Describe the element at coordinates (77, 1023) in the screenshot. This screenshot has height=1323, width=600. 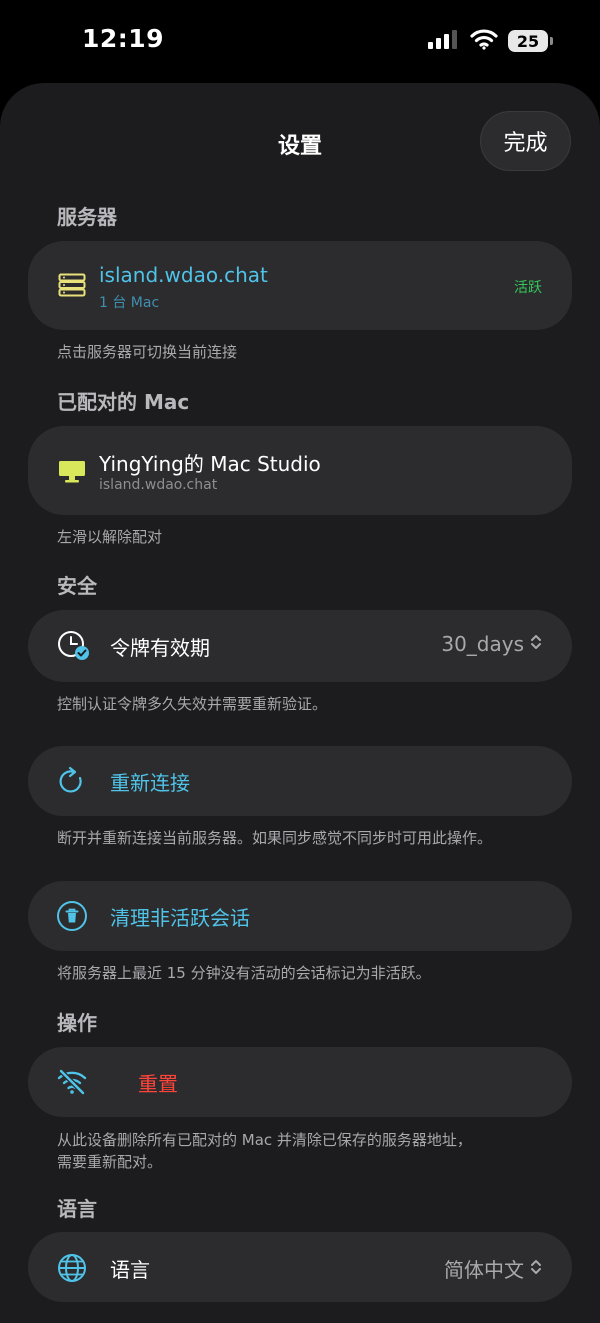
I see `section-header-actions: 操作` at that location.